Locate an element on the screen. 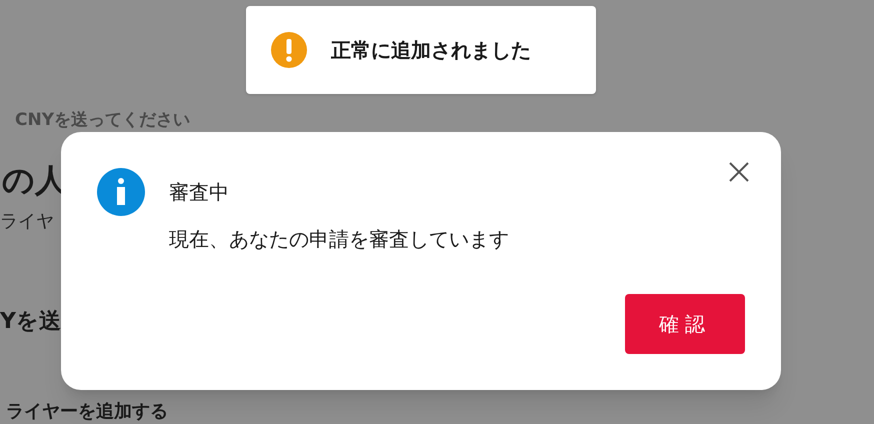 The height and width of the screenshot is (424, 874). info-icon is located at coordinates (121, 192).